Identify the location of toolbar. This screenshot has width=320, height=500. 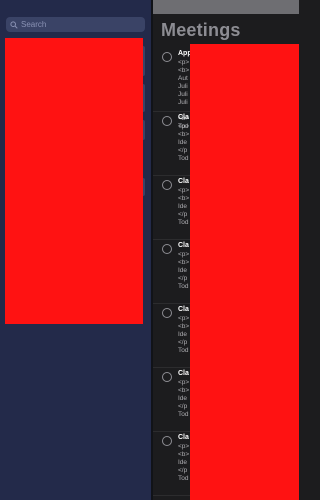
(226, 7).